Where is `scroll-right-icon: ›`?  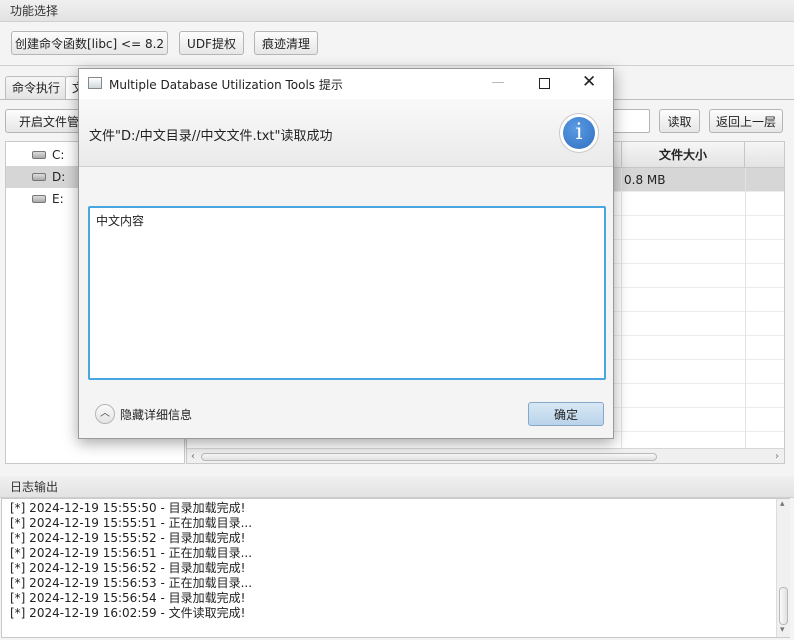 scroll-right-icon: › is located at coordinates (777, 456).